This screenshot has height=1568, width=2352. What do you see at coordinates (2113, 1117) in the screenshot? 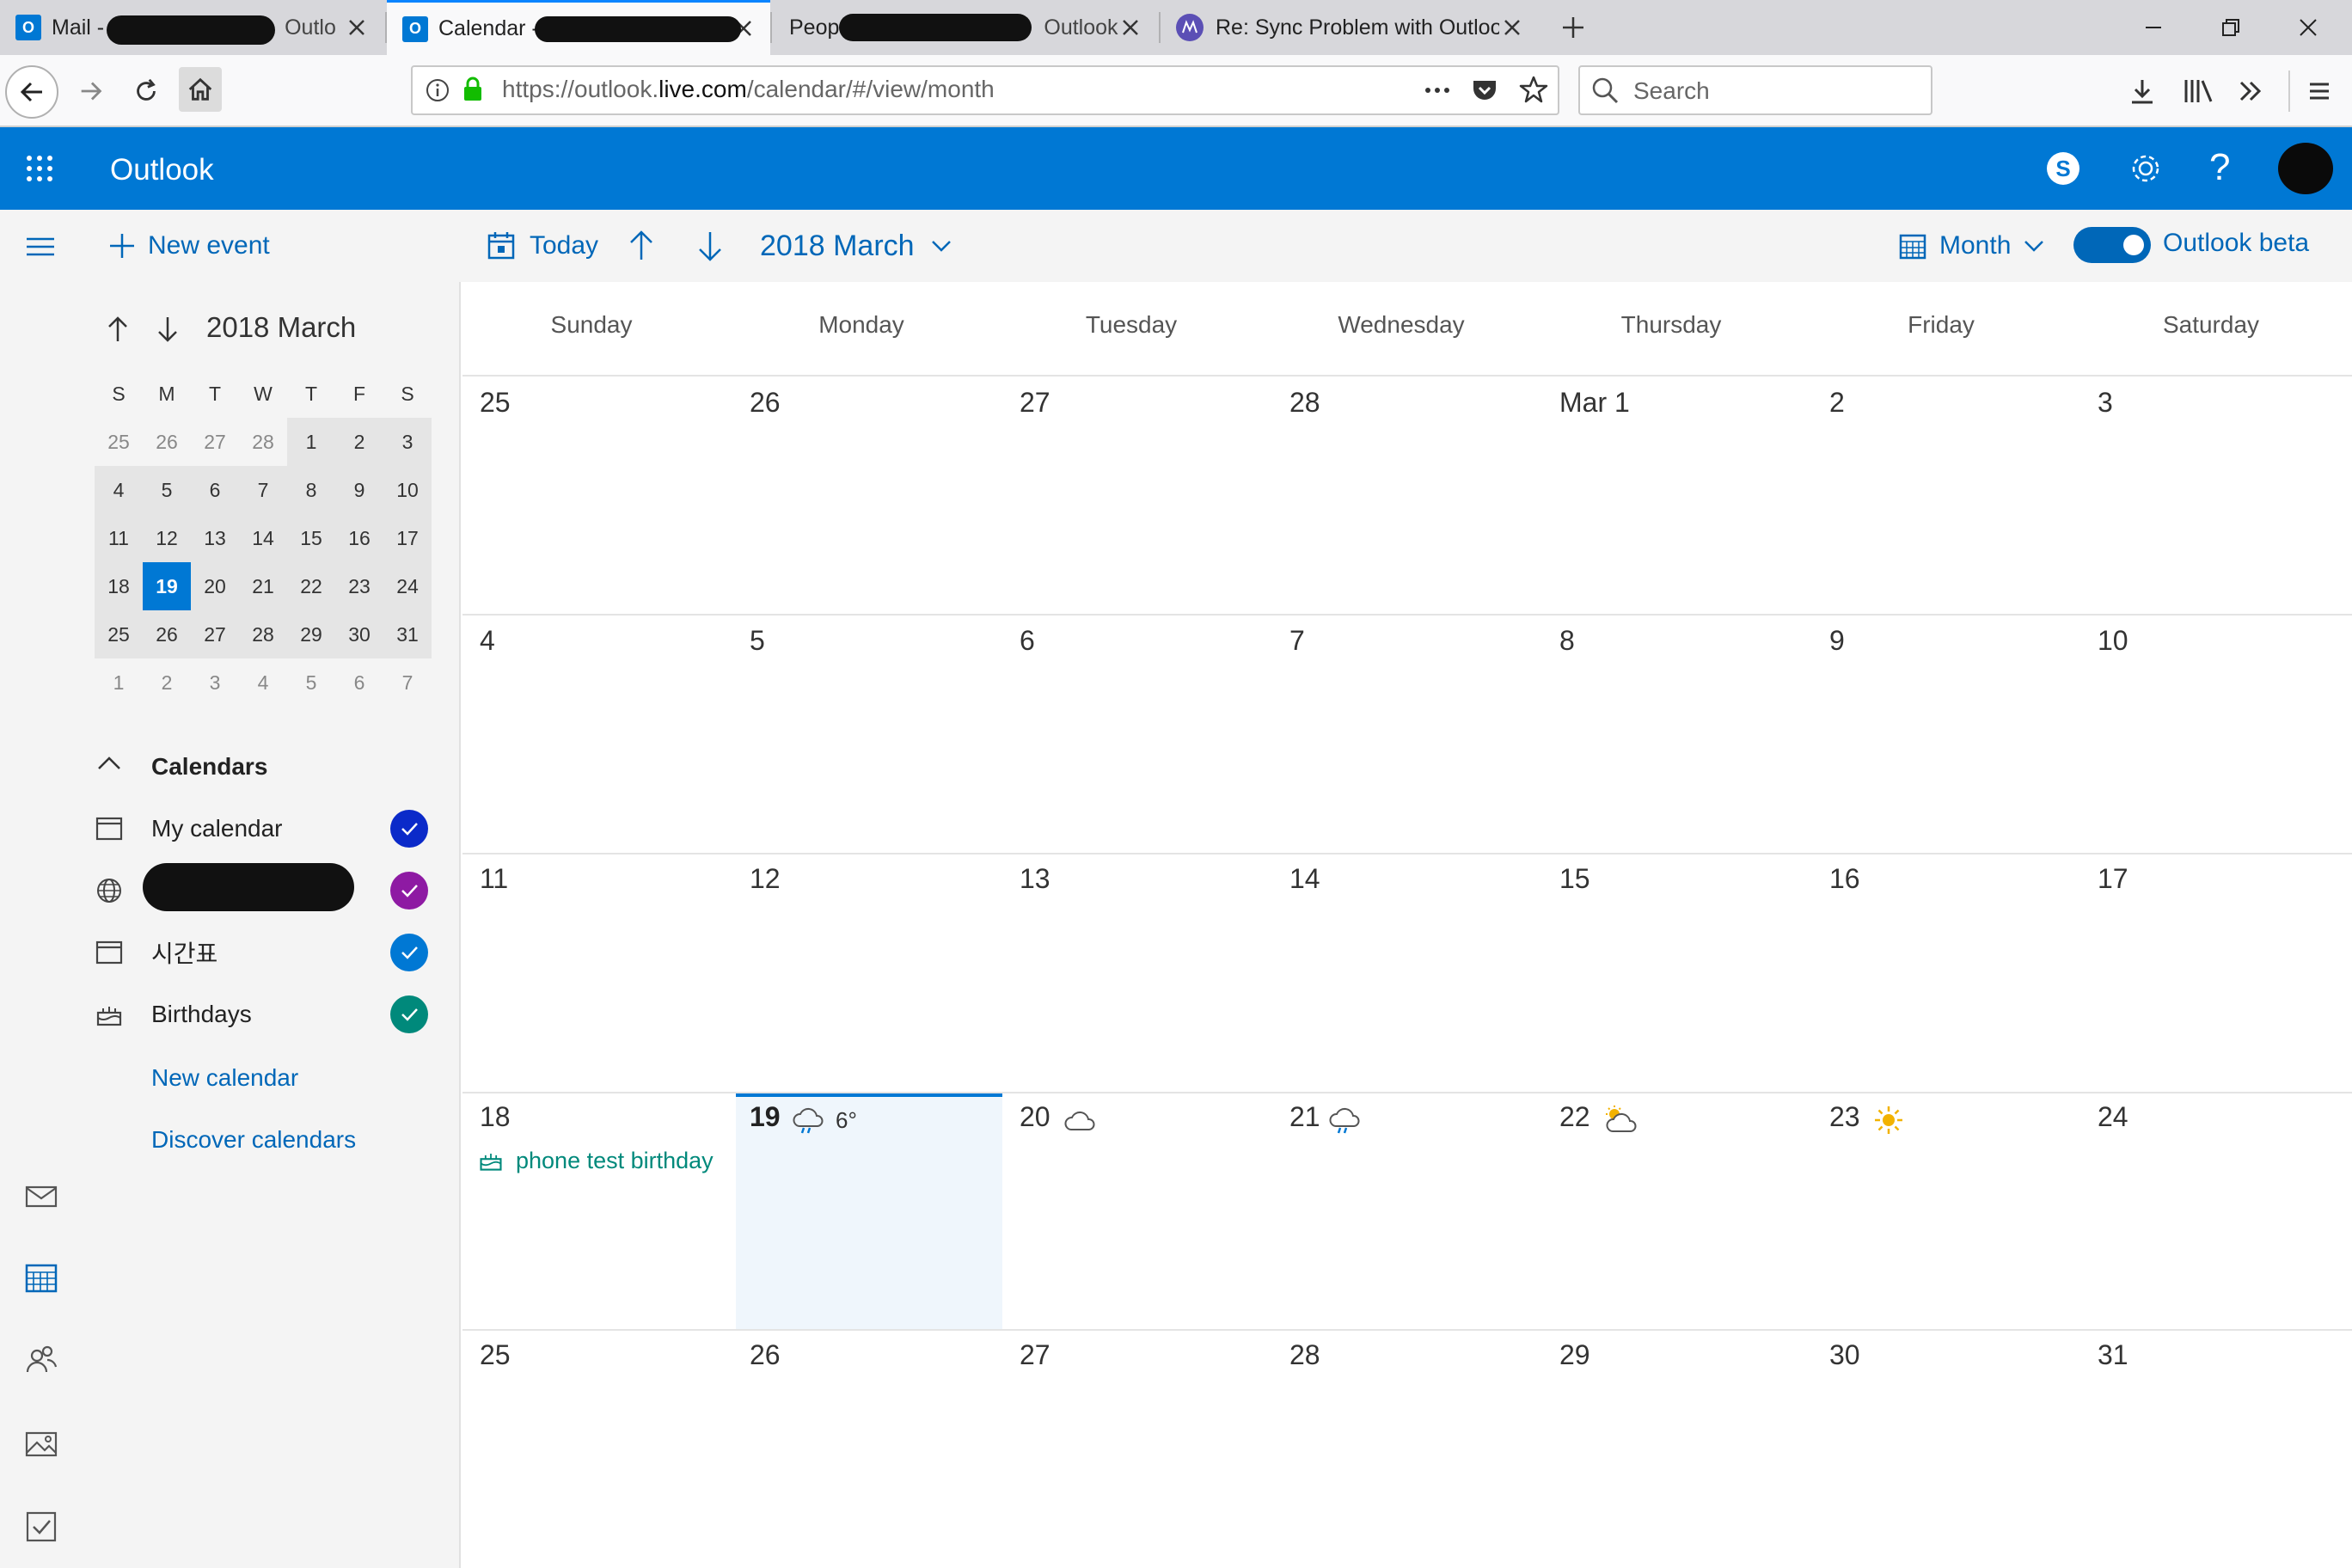
I see `day-number: 24` at bounding box center [2113, 1117].